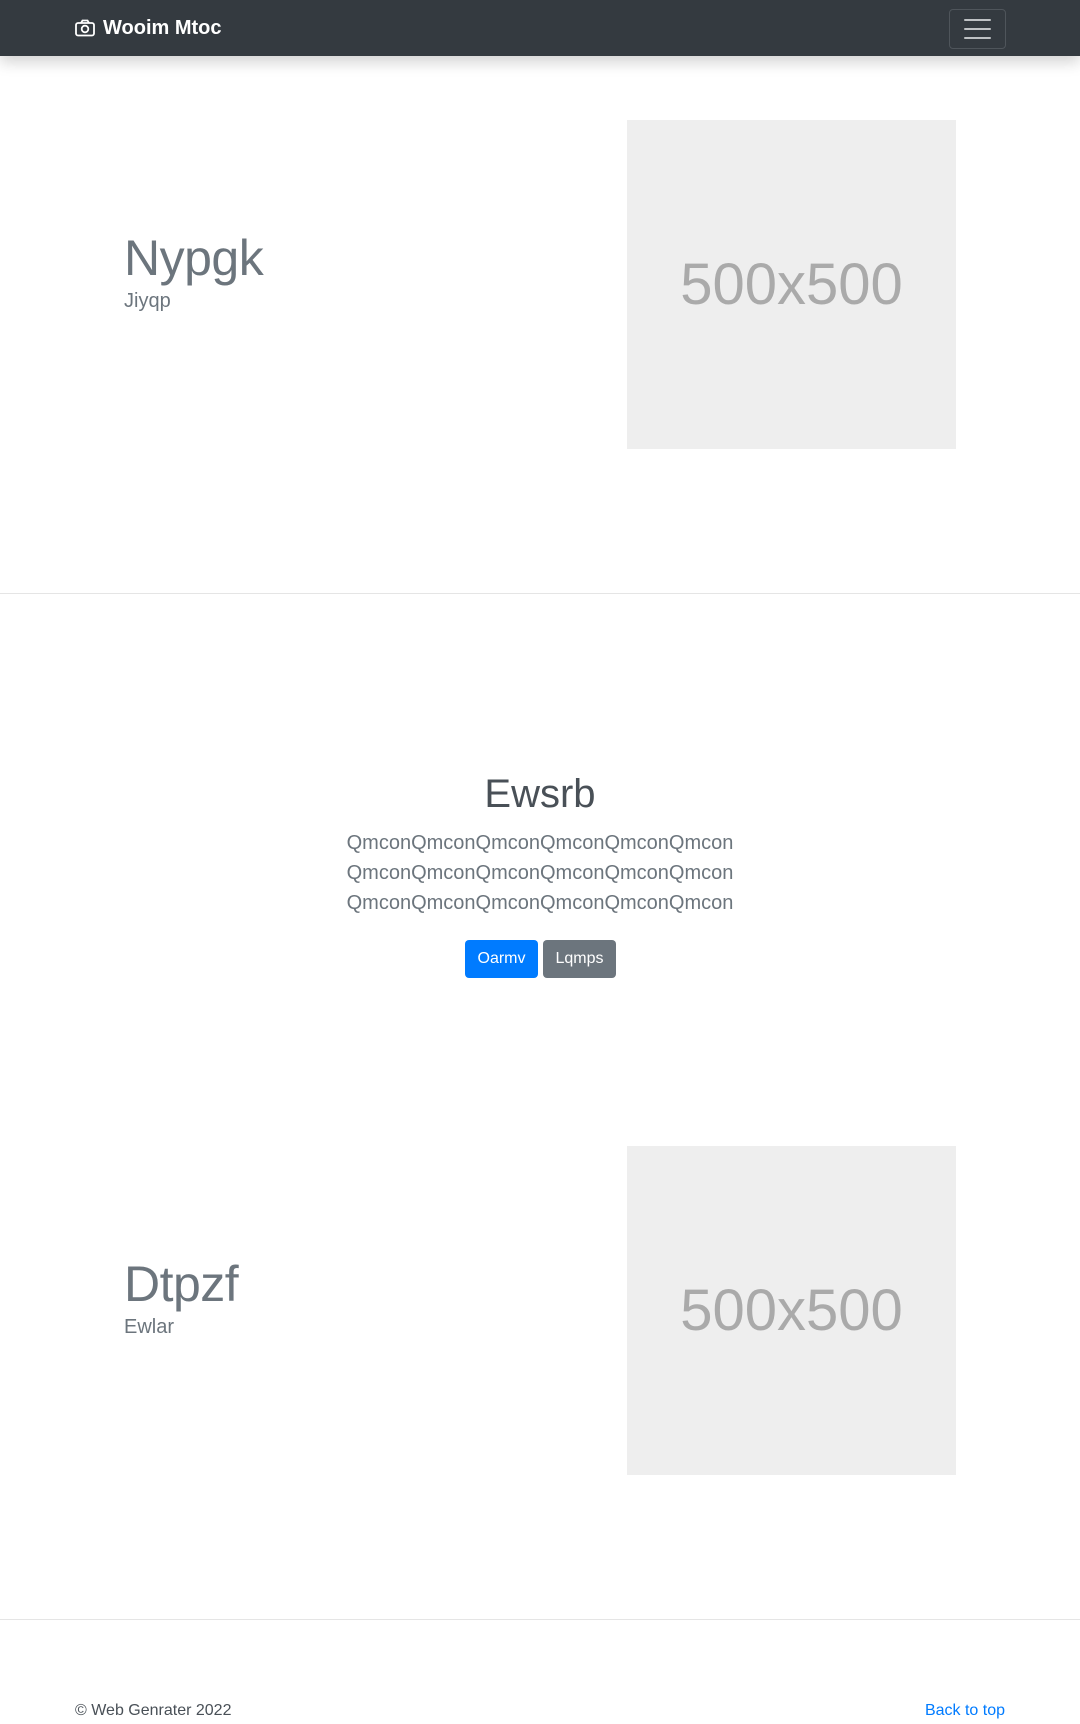 The width and height of the screenshot is (1080, 1724). I want to click on secondary-button: Lqmps, so click(579, 959).